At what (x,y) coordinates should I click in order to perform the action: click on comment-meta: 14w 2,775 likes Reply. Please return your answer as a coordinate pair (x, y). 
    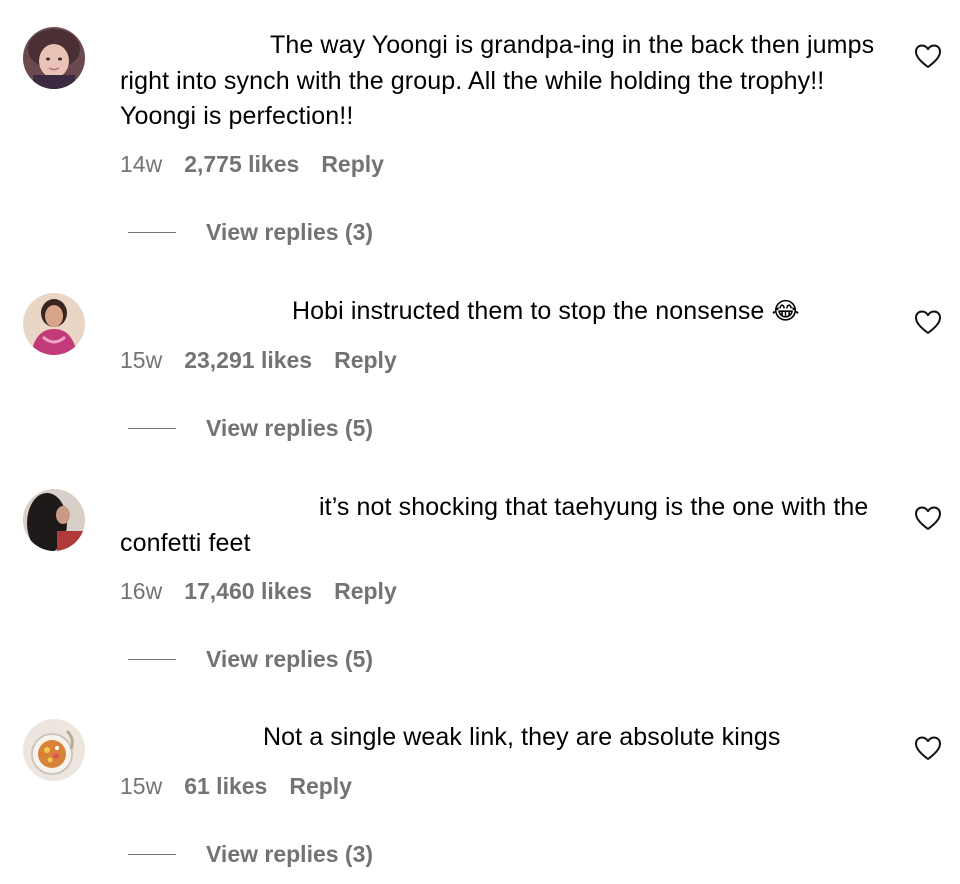
    Looking at the image, I should click on (252, 164).